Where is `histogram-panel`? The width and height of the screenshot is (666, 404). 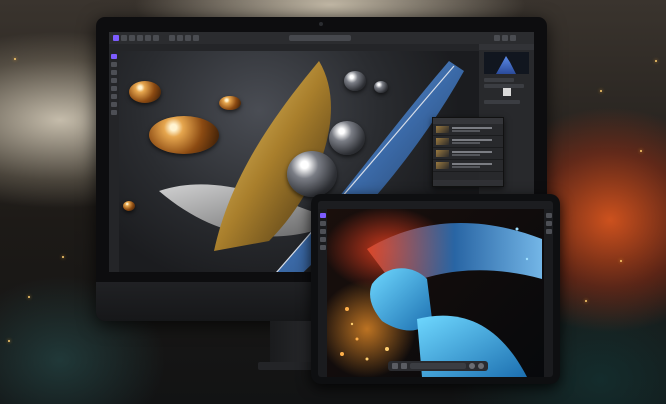
histogram-panel is located at coordinates (506, 63).